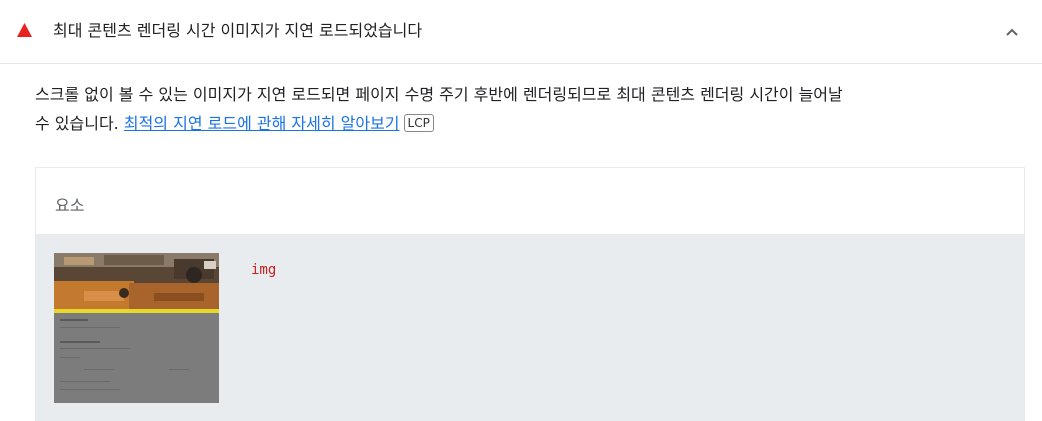  Describe the element at coordinates (1012, 32) in the screenshot. I see `chevron-up-icon` at that location.